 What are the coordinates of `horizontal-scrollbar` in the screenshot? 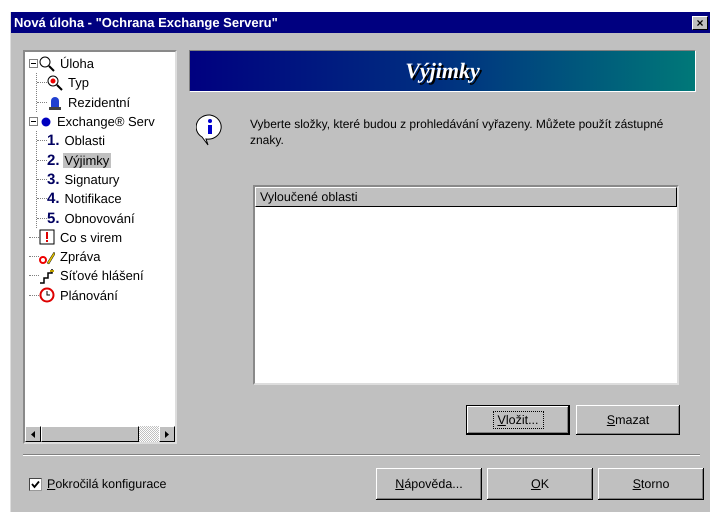 It's located at (100, 434).